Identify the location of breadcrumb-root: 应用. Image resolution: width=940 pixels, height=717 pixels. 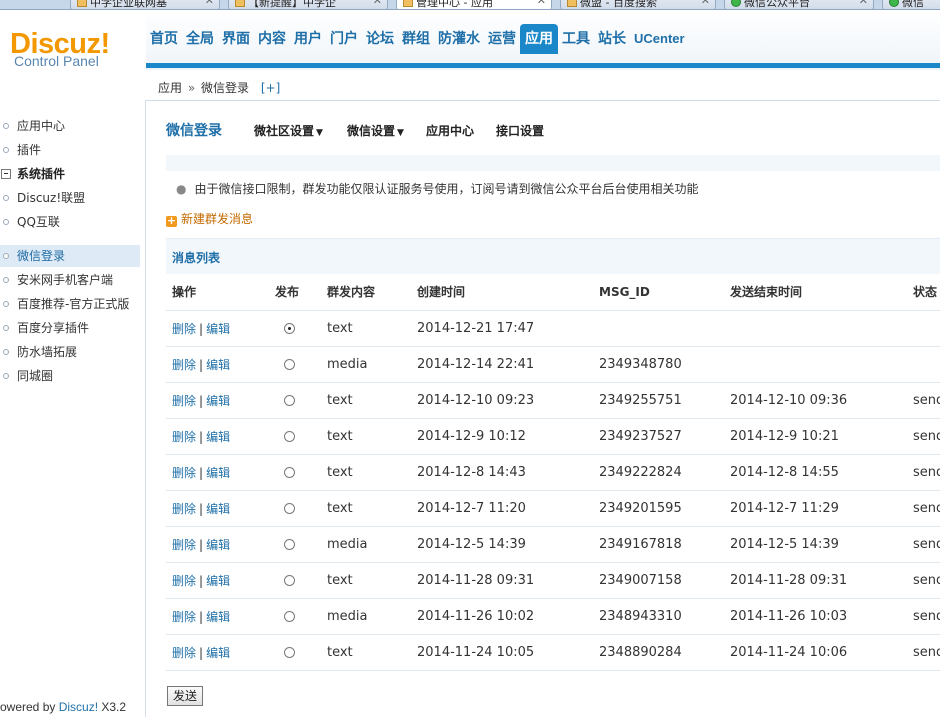
(170, 88).